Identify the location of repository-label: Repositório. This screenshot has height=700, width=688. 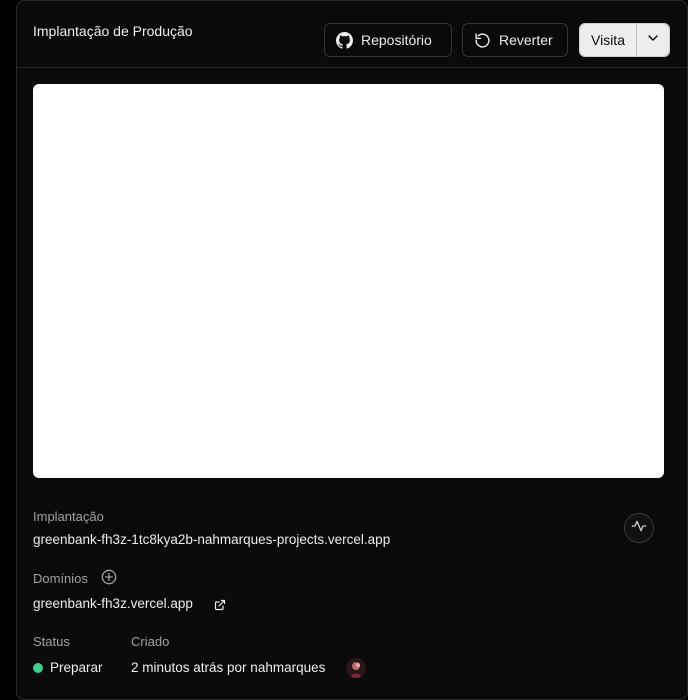
(396, 40).